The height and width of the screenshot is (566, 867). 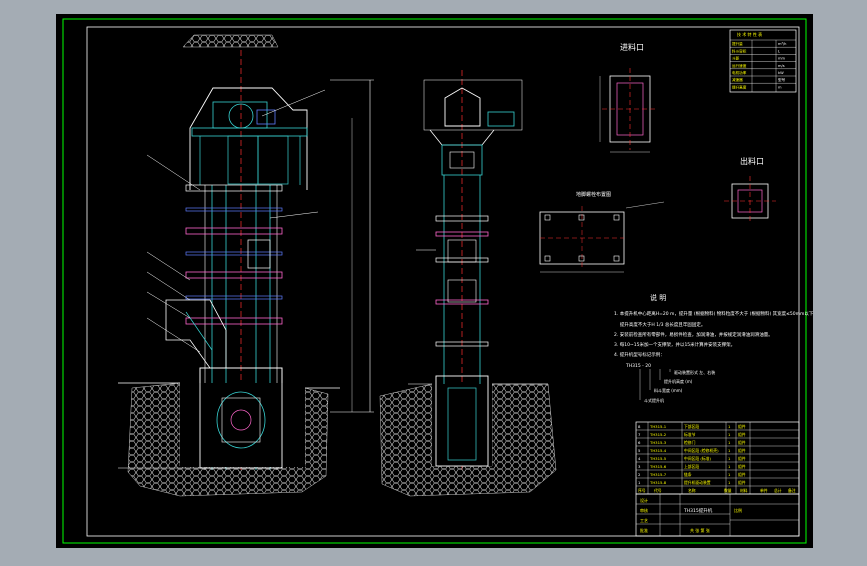 What do you see at coordinates (782, 59) in the screenshot?
I see `spec-unit: mm` at bounding box center [782, 59].